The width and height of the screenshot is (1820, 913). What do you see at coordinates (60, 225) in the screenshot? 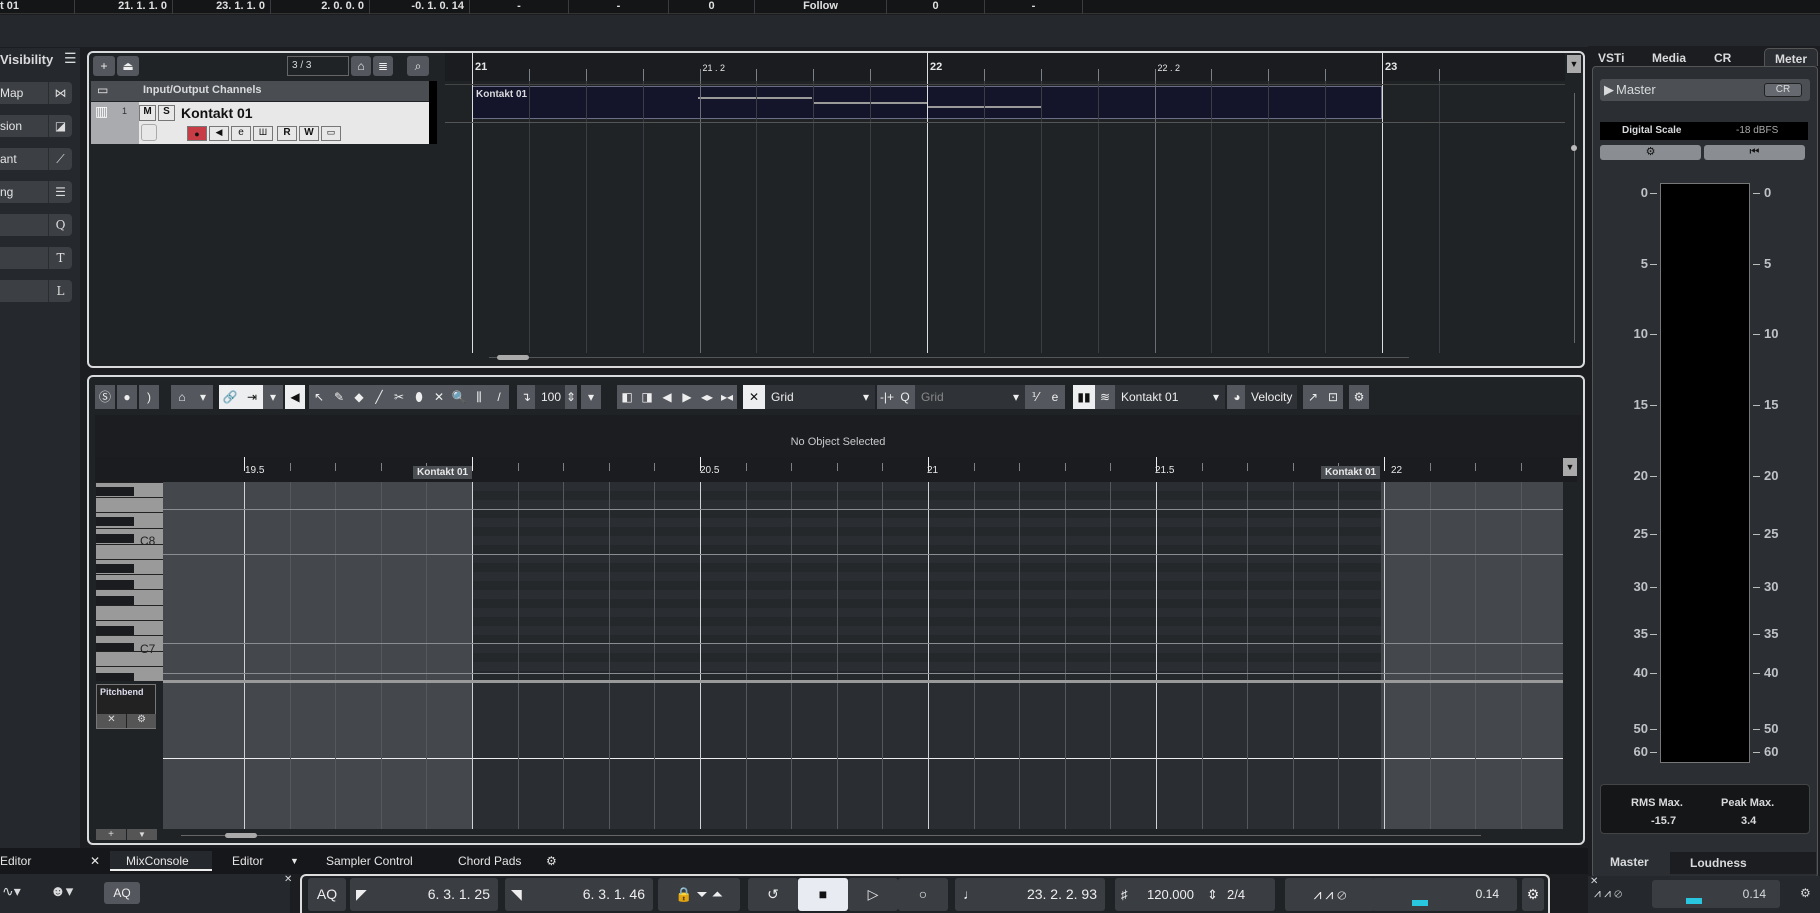
I see `q-letter-icon: Q` at bounding box center [60, 225].